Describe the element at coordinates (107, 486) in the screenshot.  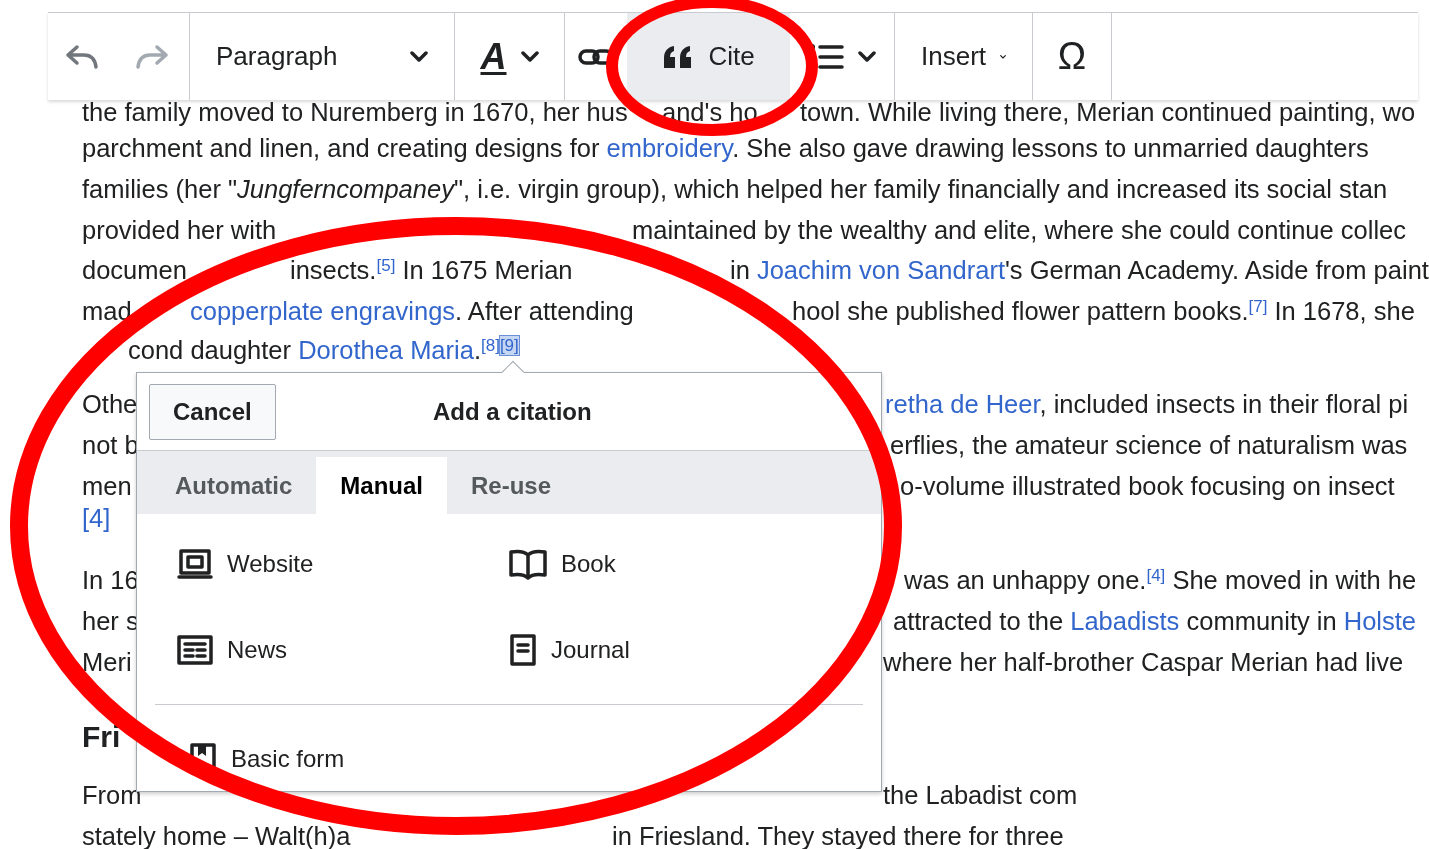
I see `paragraph-text: men` at that location.